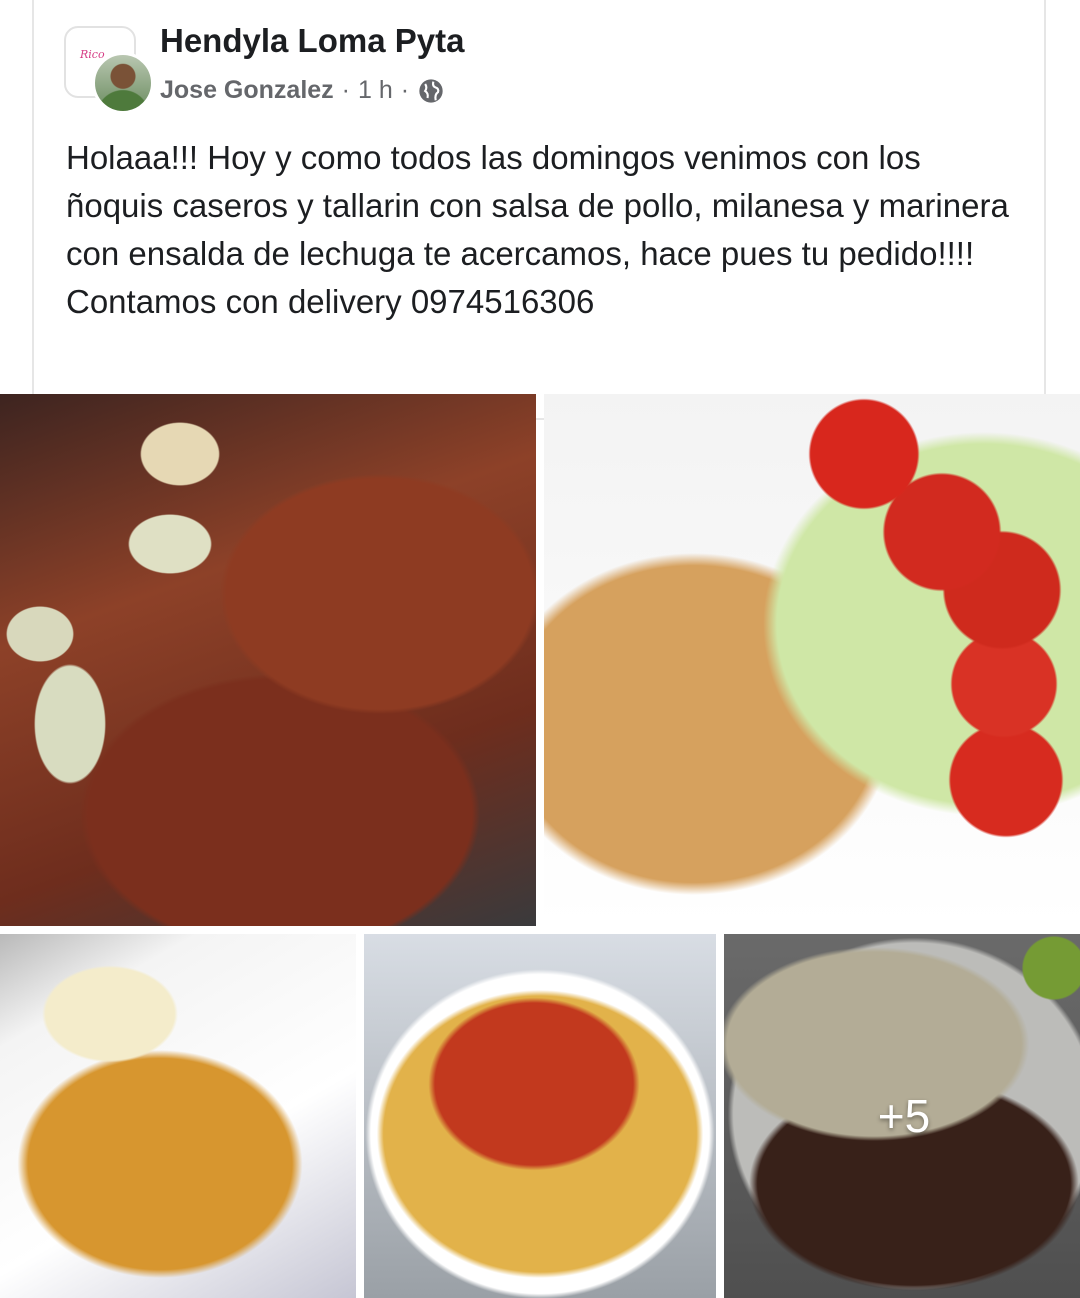  I want to click on photo-more: +5, so click(902, 1116).